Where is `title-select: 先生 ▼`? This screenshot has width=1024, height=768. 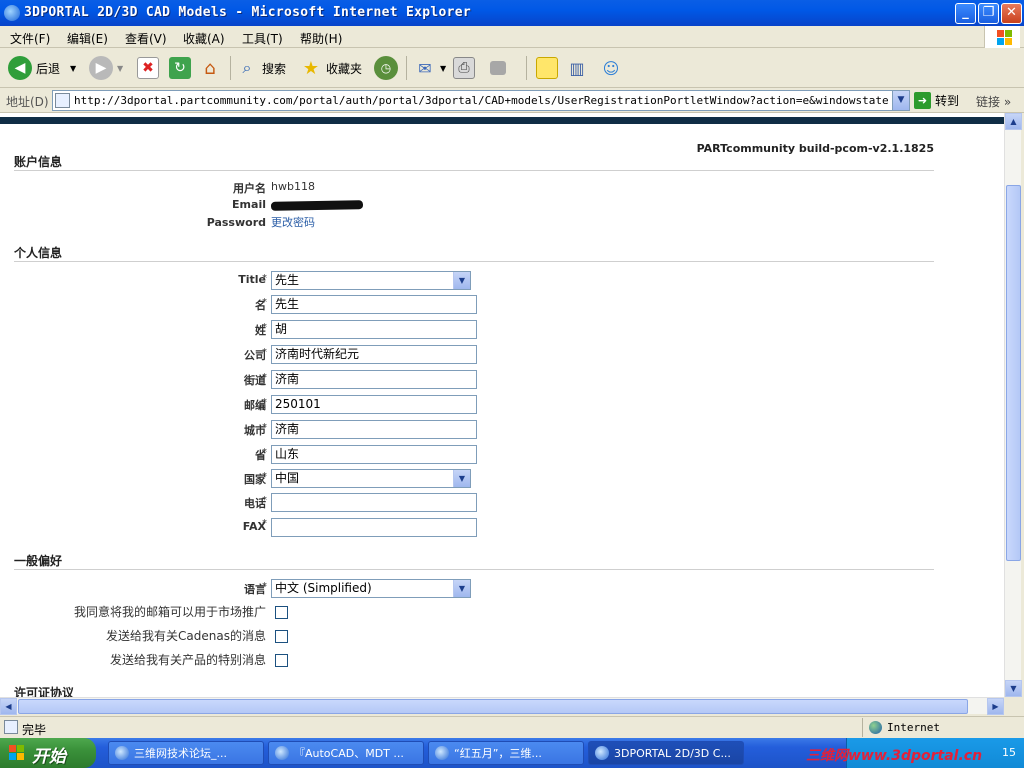
title-select: 先生 ▼ is located at coordinates (371, 280).